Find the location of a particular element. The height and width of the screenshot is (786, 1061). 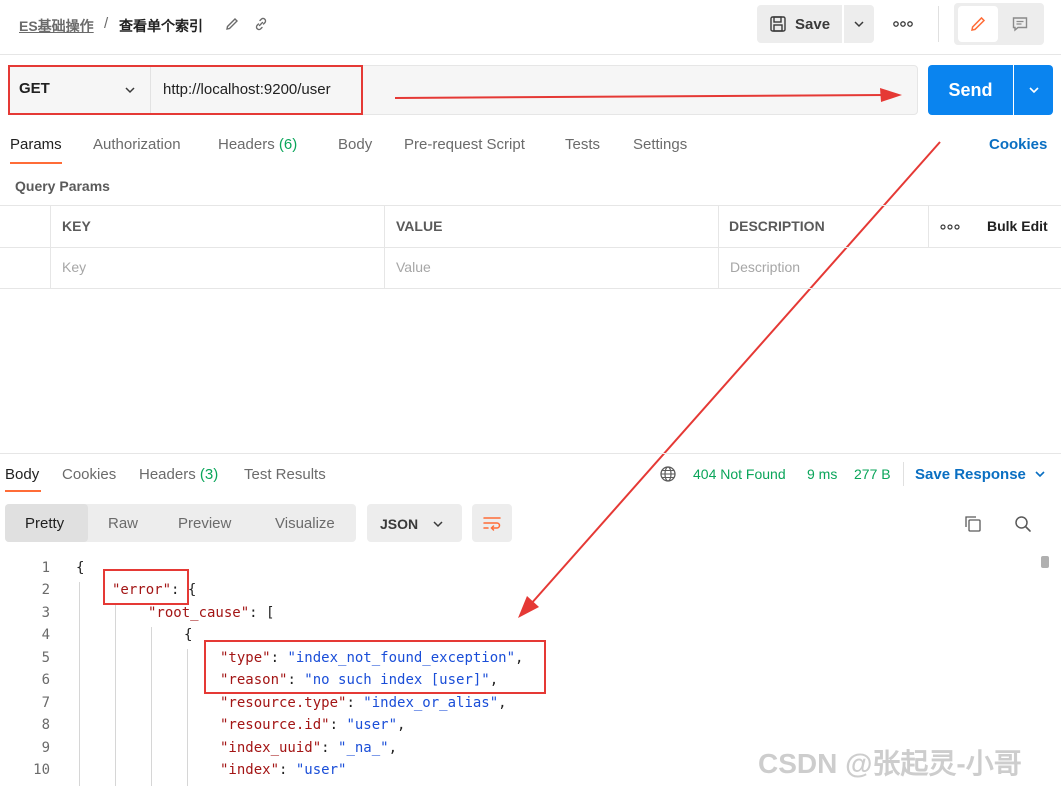

headers-count: (6) is located at coordinates (288, 144).